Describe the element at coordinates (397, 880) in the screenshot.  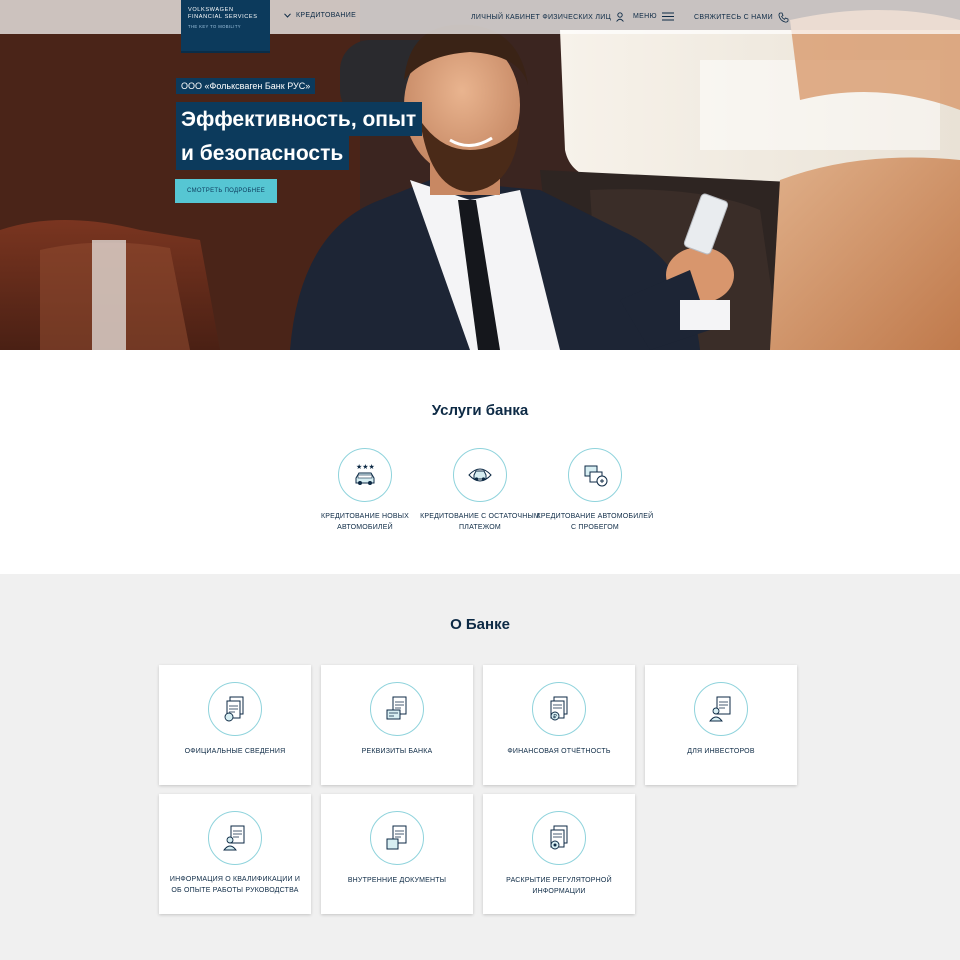
I see `card-label: Внутренние документы` at that location.